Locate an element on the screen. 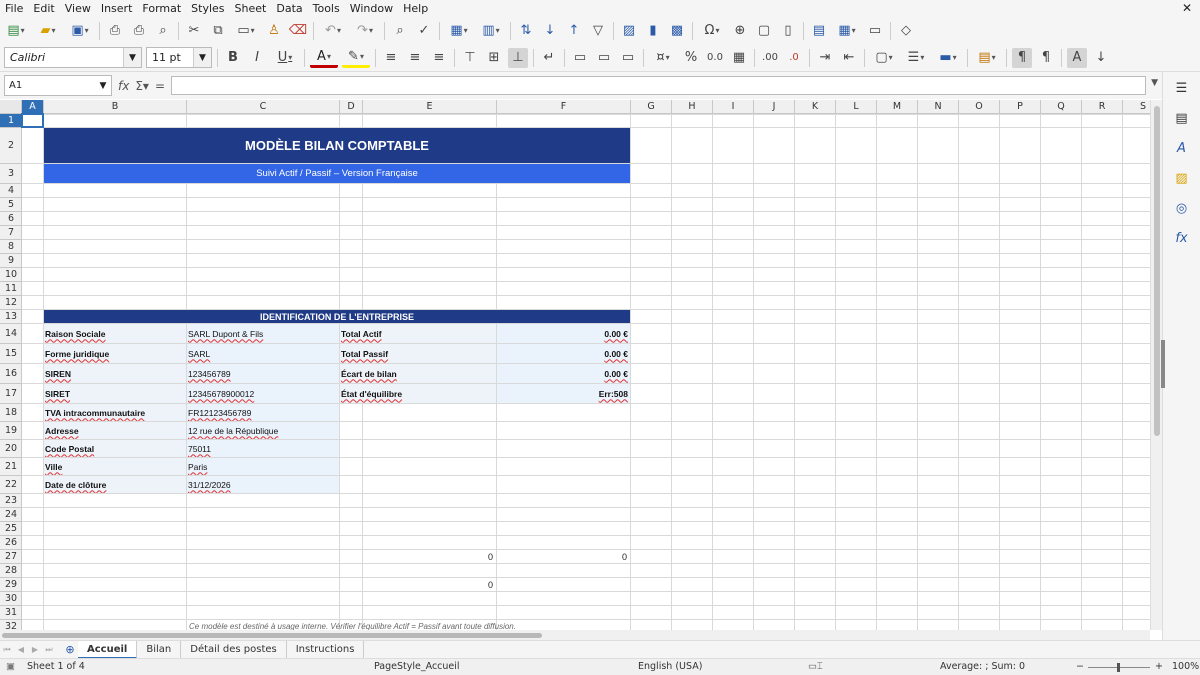 This screenshot has height=675, width=1200. row-header-23: 23 is located at coordinates (11, 501).